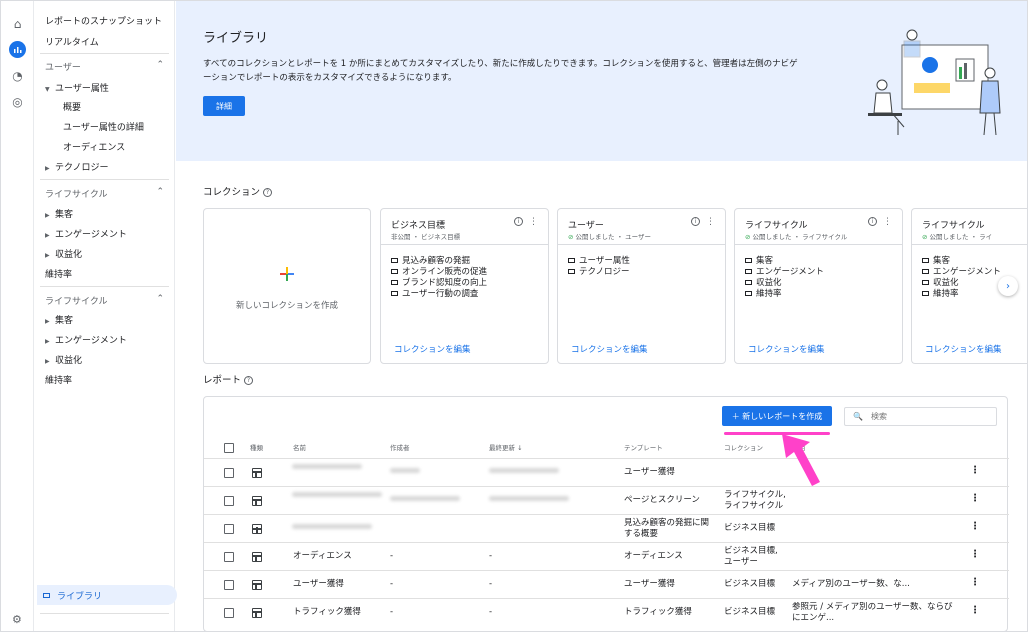  What do you see at coordinates (1008, 286) in the screenshot?
I see `chevron-right-icon: ›` at bounding box center [1008, 286].